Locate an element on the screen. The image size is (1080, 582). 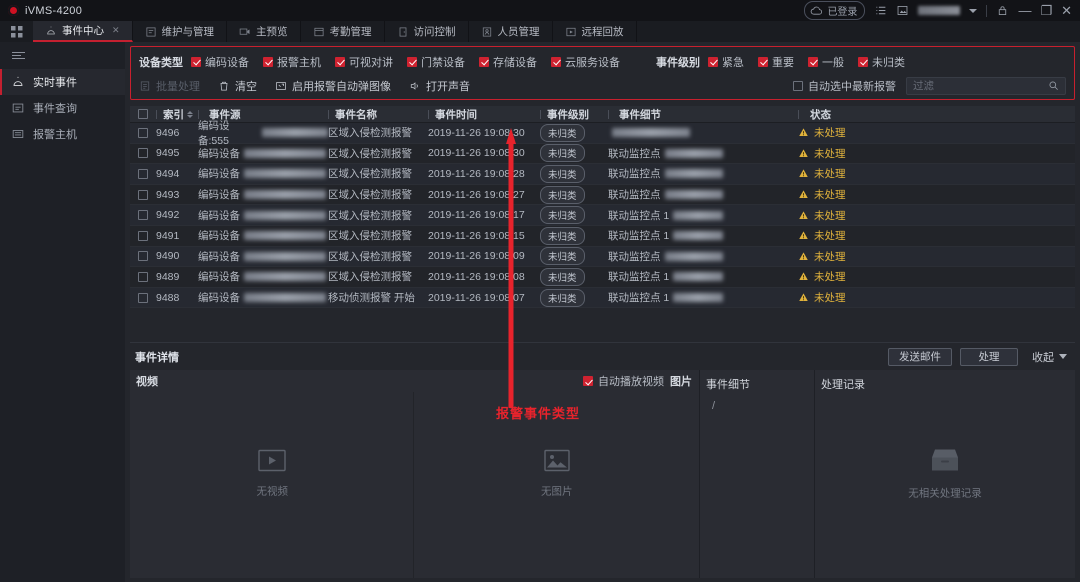
collapse-button: 收起 is located at coordinates (1049, 357).